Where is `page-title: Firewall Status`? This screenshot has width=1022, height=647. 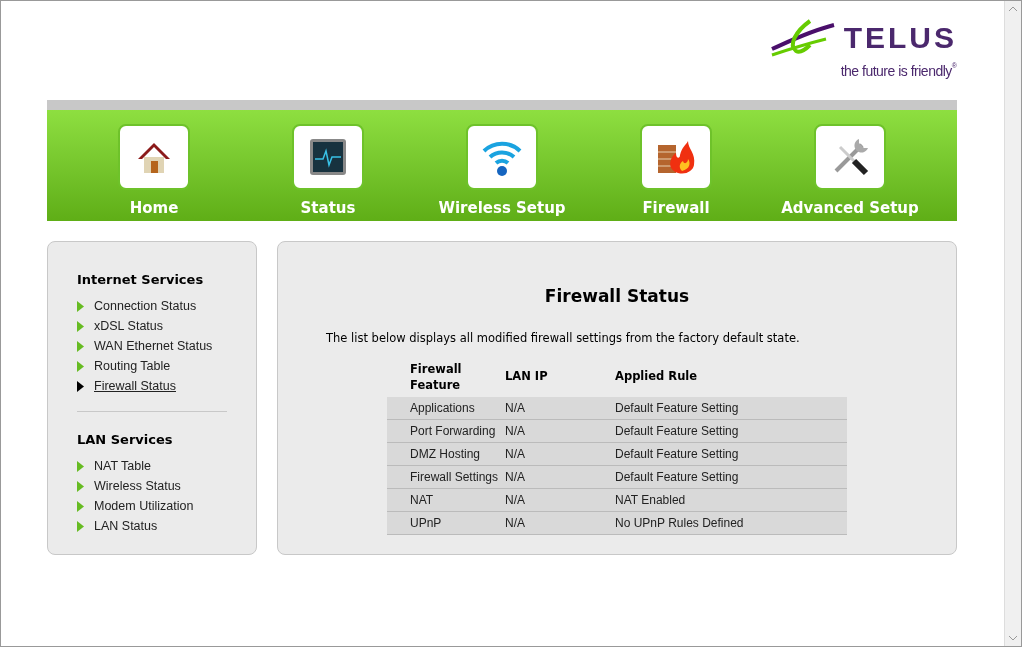
page-title: Firewall Status is located at coordinates (617, 296).